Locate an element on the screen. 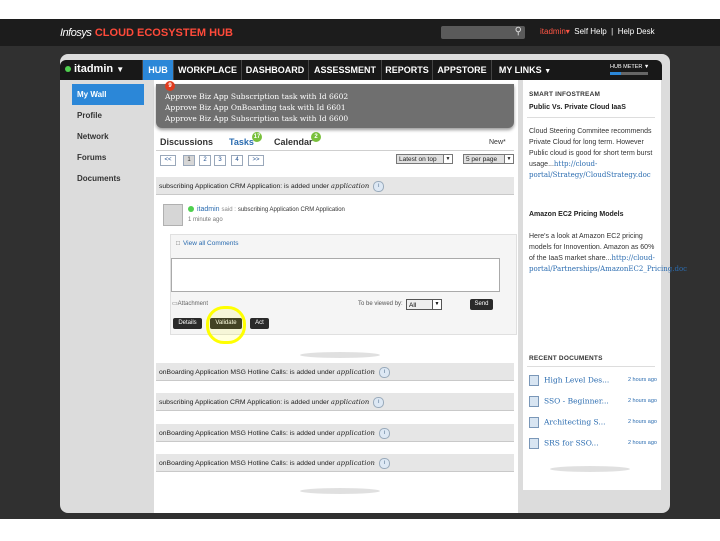 The width and height of the screenshot is (720, 541). article-title: Amazon EC2 Pricing Models is located at coordinates (576, 214).